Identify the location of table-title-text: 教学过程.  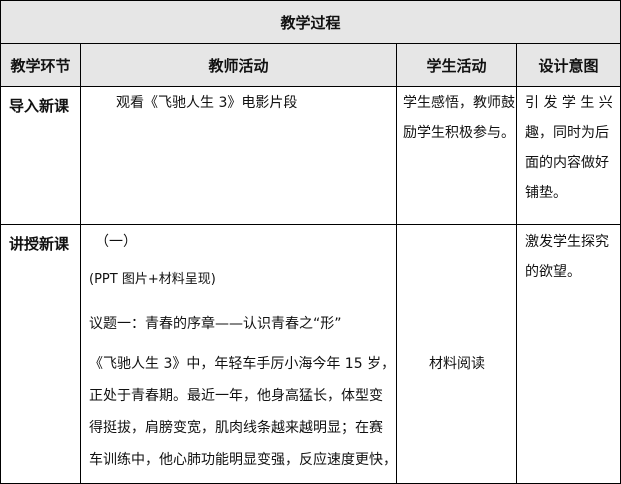
(310, 22).